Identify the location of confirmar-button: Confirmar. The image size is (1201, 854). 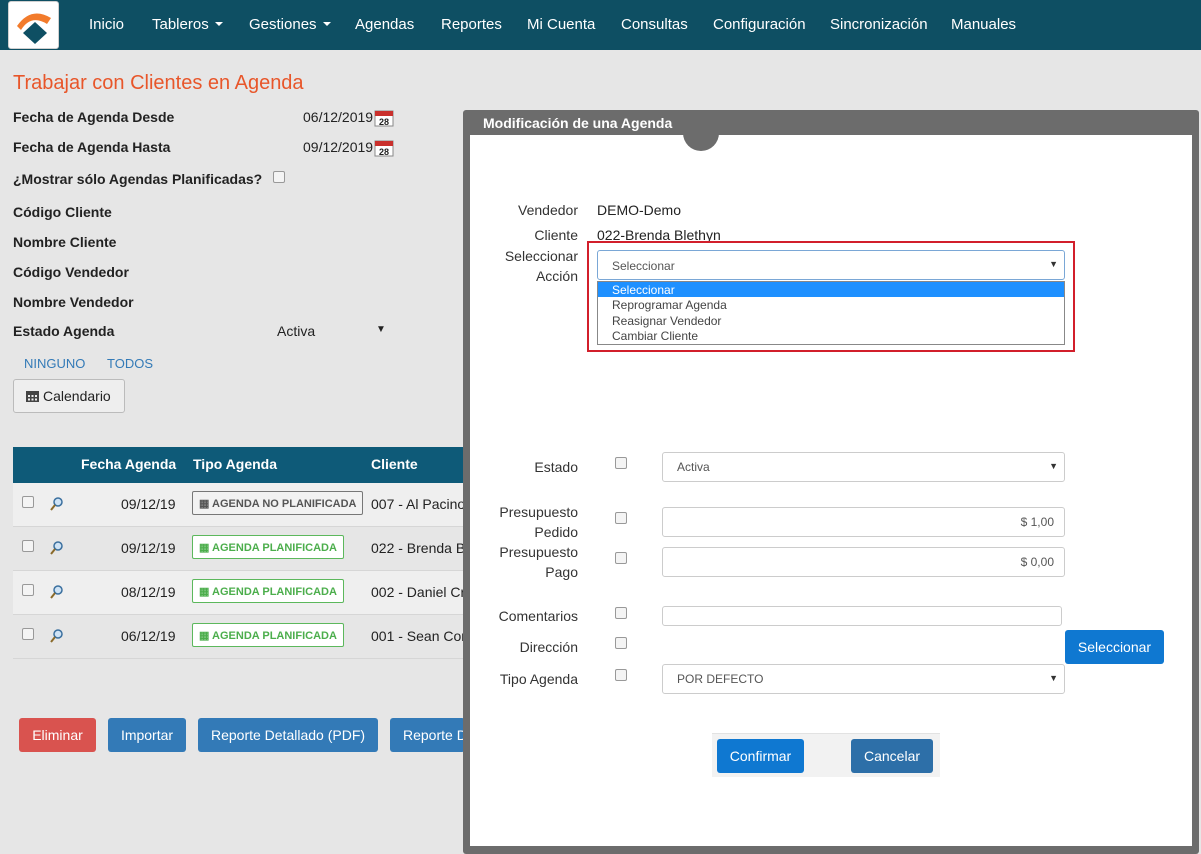
(760, 756).